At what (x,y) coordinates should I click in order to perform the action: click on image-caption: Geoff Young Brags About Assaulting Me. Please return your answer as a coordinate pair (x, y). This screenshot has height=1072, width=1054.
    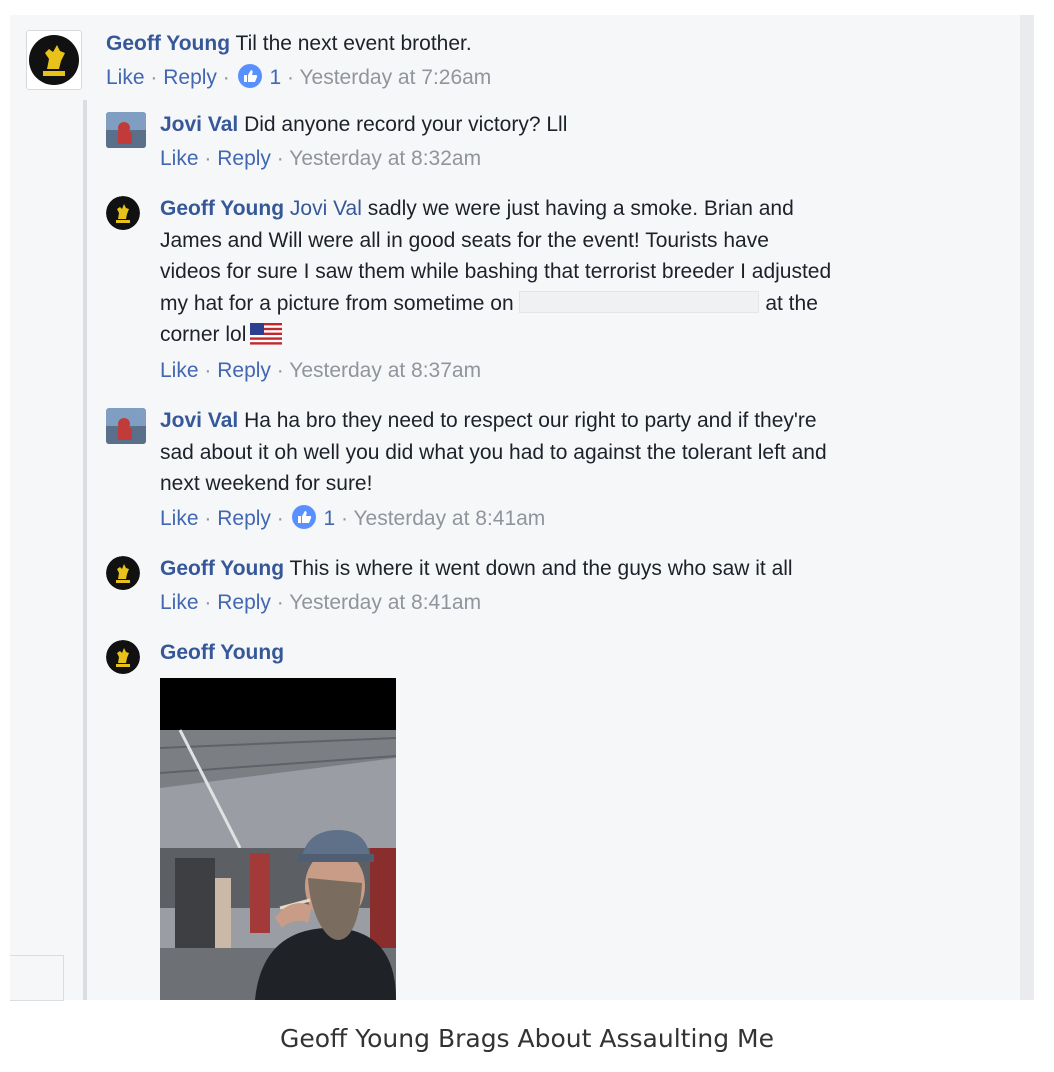
    Looking at the image, I should click on (527, 1038).